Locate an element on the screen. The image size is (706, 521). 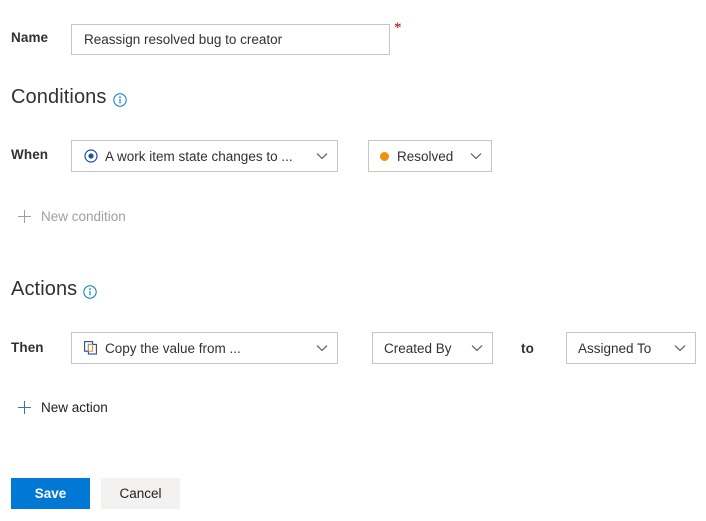
actions-heading: Actions is located at coordinates (54, 289).